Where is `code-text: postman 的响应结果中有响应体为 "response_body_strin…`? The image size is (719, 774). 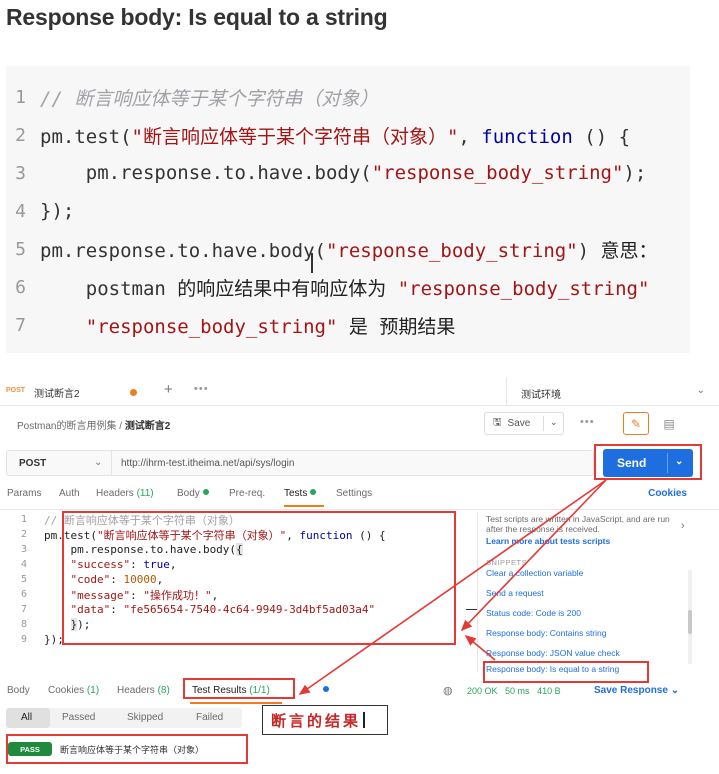 code-text: postman 的响应结果中有响应体为 "response_body_strin… is located at coordinates (345, 287).